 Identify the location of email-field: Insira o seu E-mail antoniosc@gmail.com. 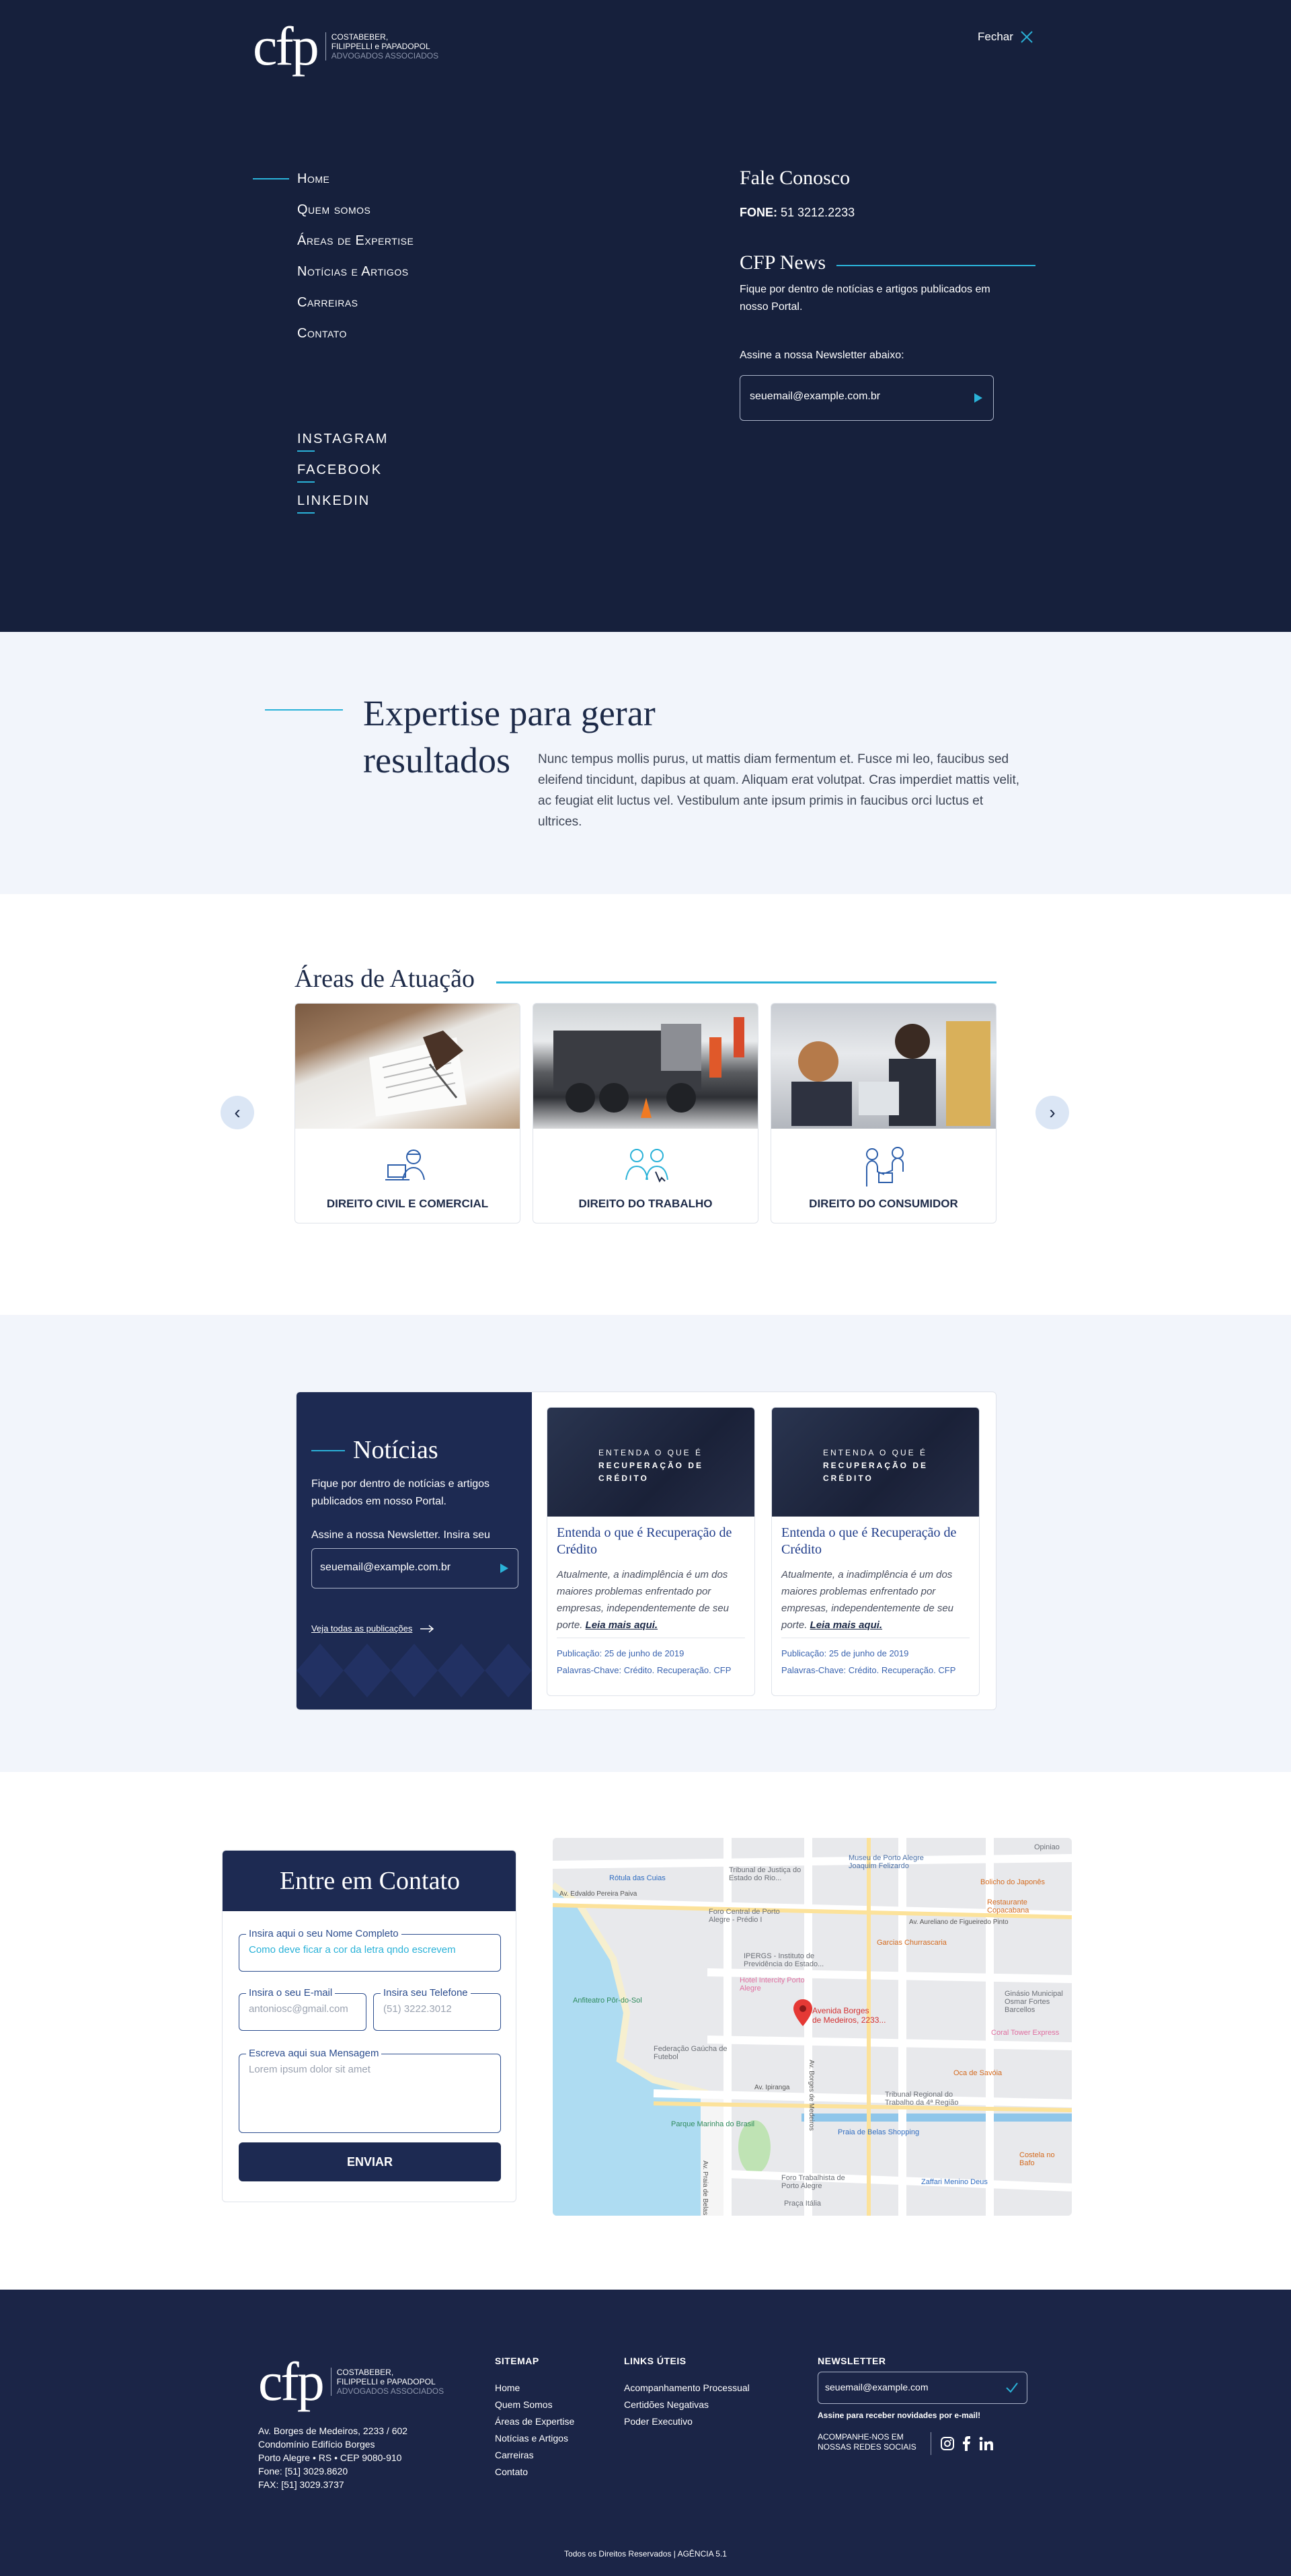
(302, 2009).